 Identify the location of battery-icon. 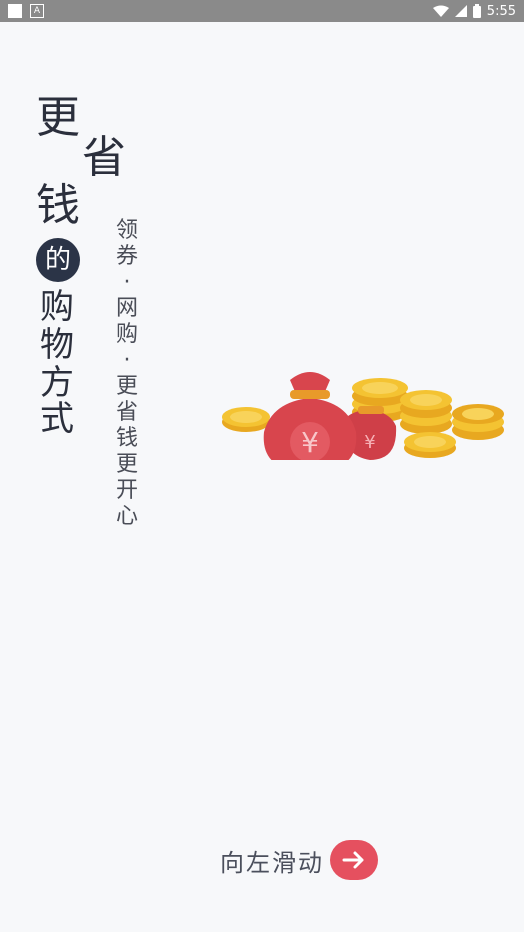
(476, 11).